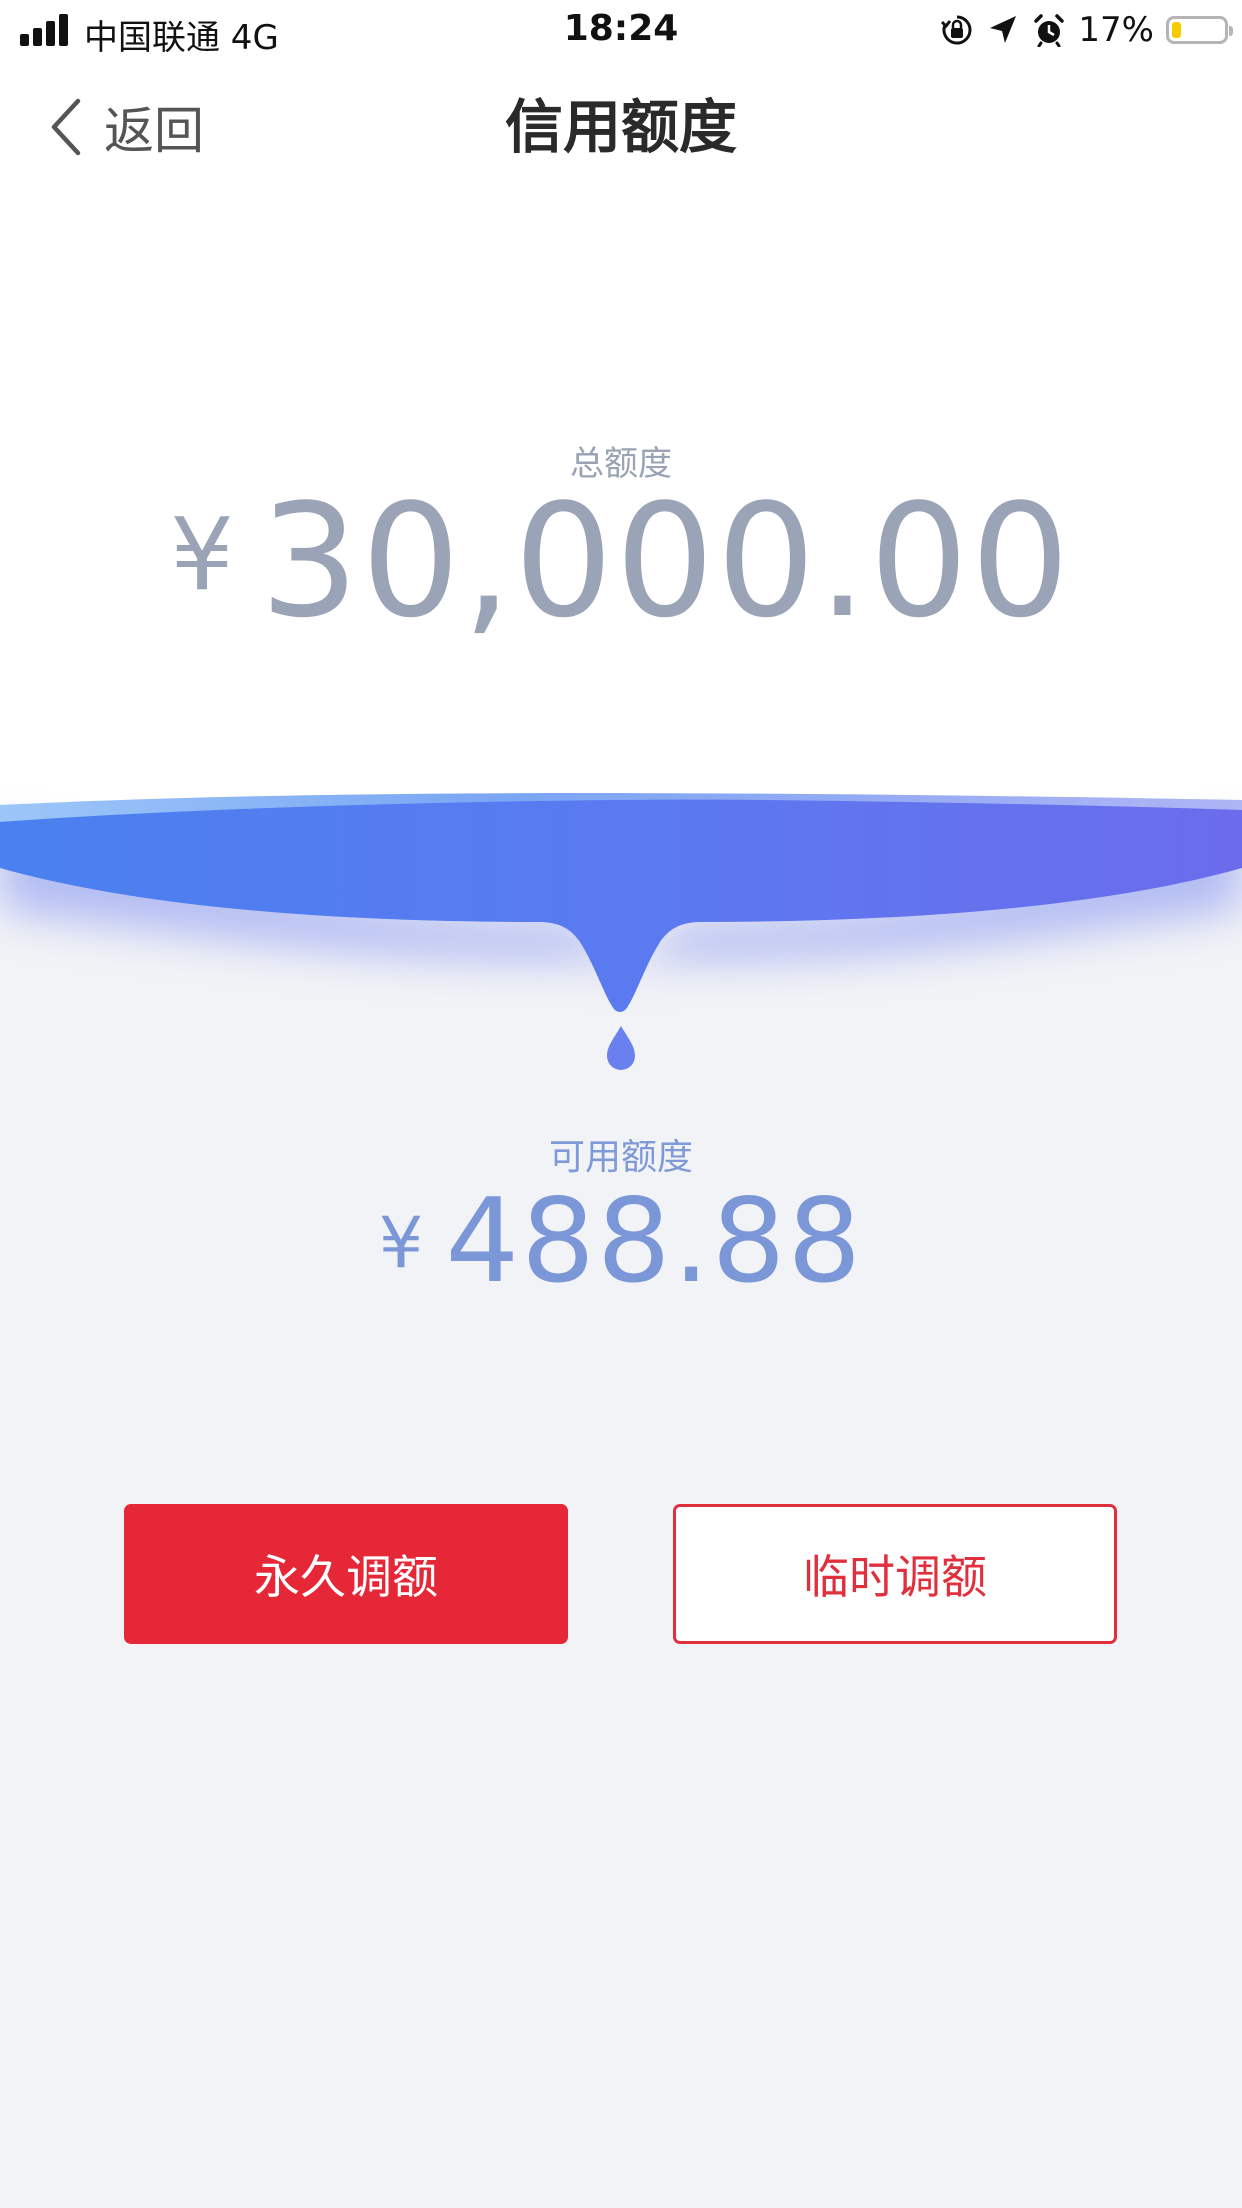  I want to click on status-bar: 中国联通 4G 18:24 17%, so click(621, 31).